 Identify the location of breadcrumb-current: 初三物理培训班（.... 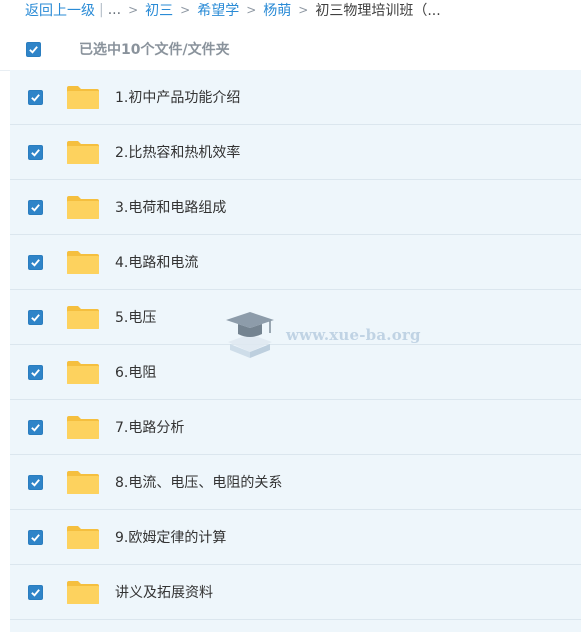
(378, 11).